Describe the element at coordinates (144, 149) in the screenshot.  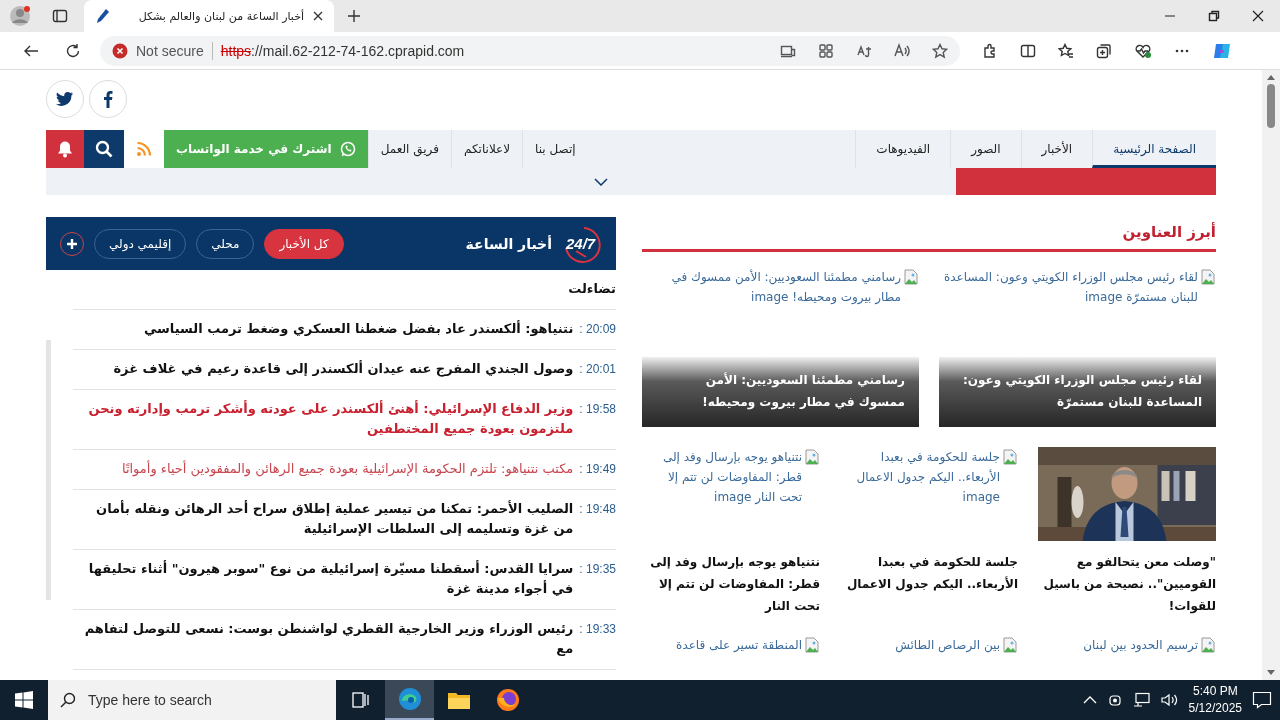
I see `rss-icon` at that location.